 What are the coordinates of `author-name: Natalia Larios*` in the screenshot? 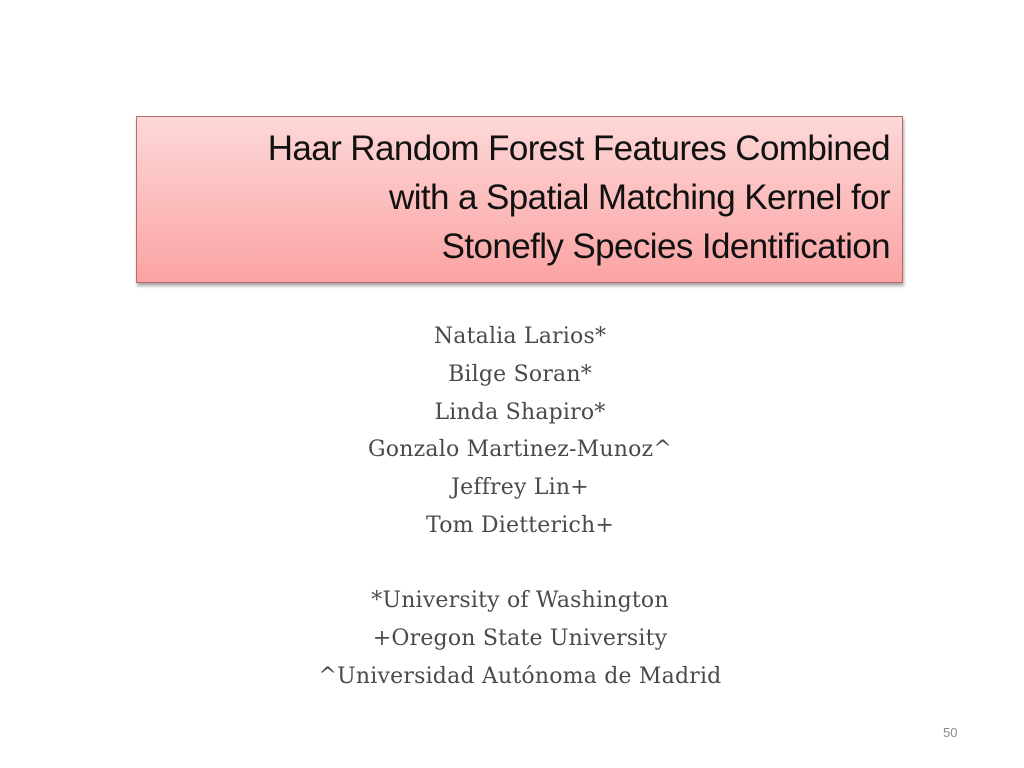 It's located at (520, 336).